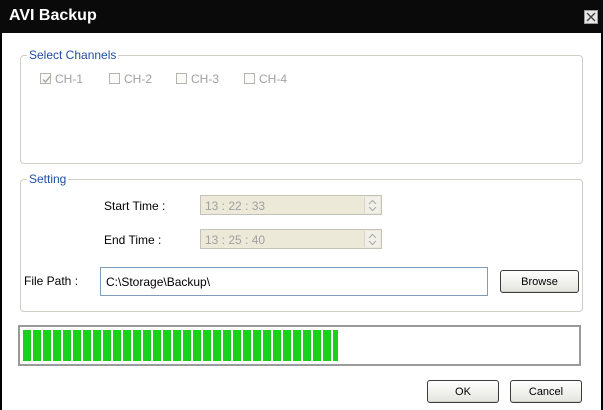 The image size is (603, 410). What do you see at coordinates (135, 206) in the screenshot?
I see `start-time-label: Start Time :` at bounding box center [135, 206].